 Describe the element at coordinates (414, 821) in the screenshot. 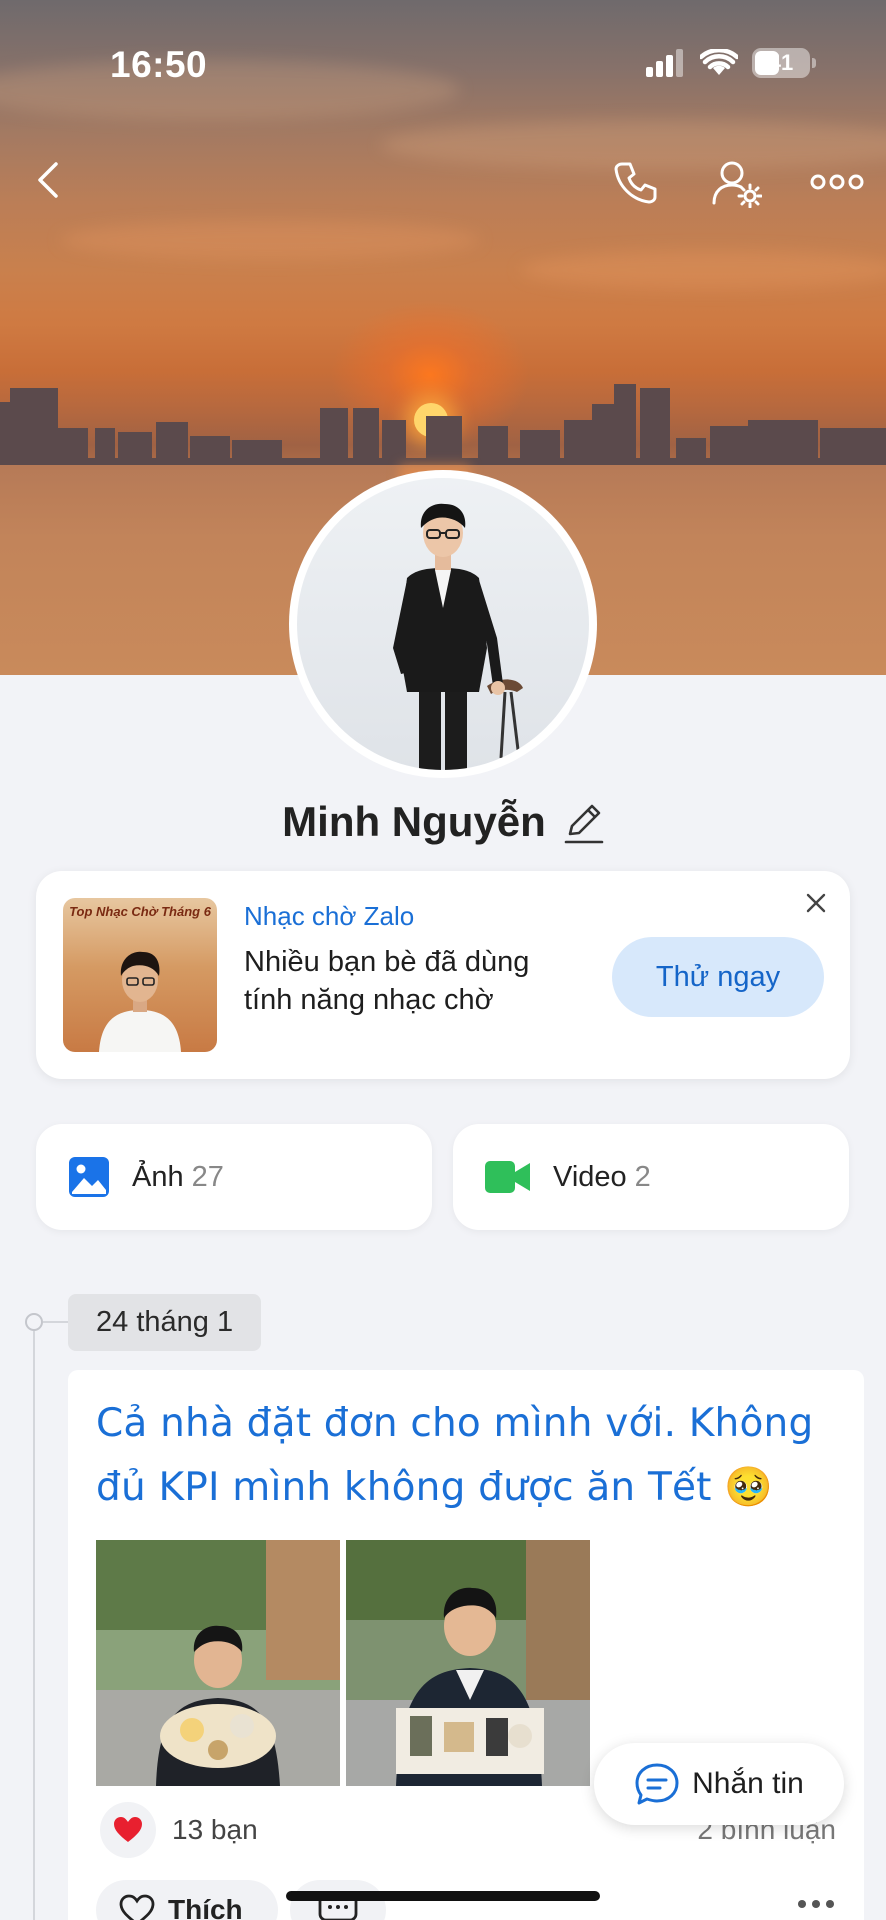

I see `profile-name: Minh Nguyễn` at that location.